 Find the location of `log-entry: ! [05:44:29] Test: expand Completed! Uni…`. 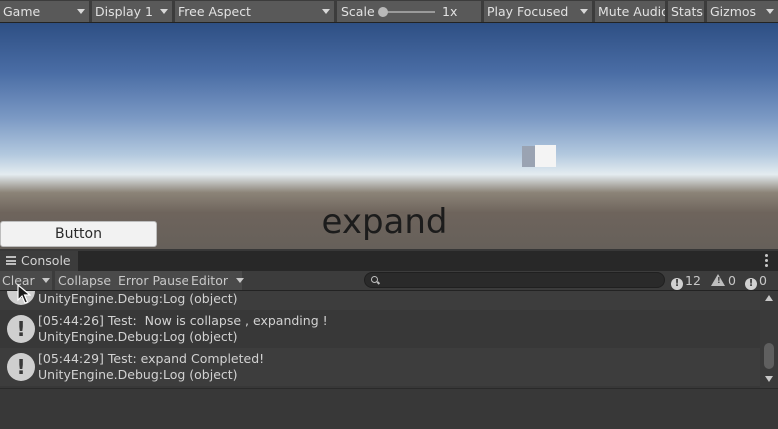

log-entry: ! [05:44:29] Test: expand Completed! Uni… is located at coordinates (380, 367).